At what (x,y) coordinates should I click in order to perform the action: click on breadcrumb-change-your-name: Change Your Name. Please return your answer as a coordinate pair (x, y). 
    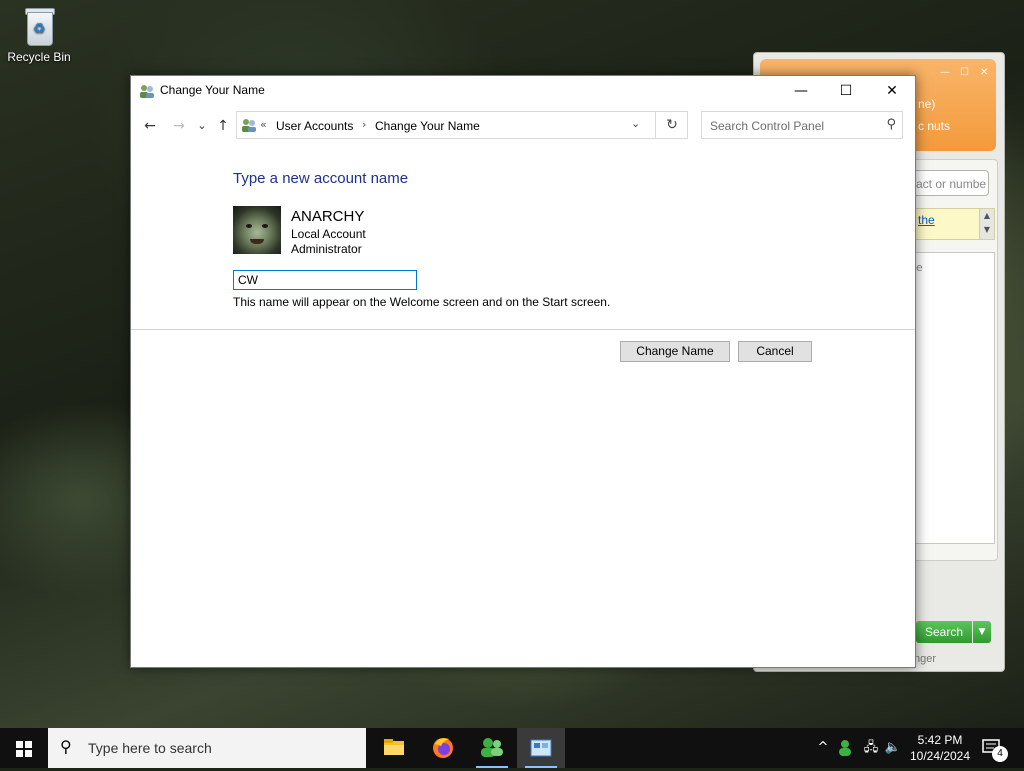
    Looking at the image, I should click on (427, 126).